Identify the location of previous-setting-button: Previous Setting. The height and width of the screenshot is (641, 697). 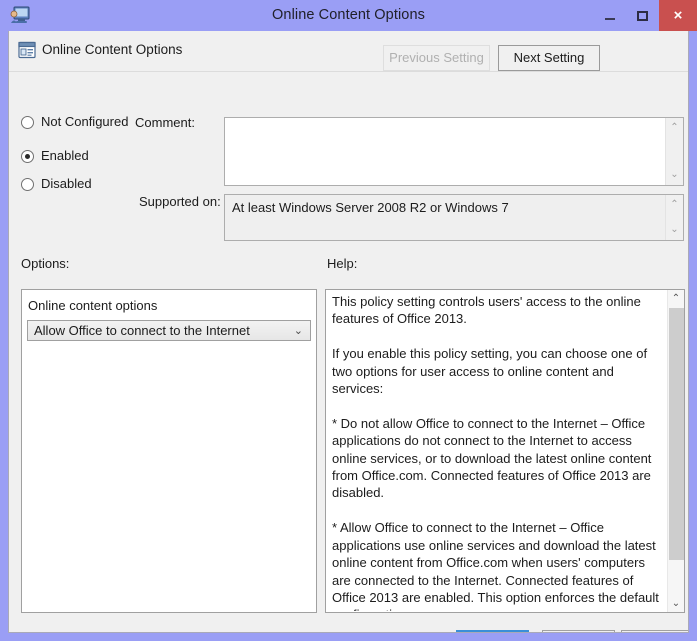
(436, 58).